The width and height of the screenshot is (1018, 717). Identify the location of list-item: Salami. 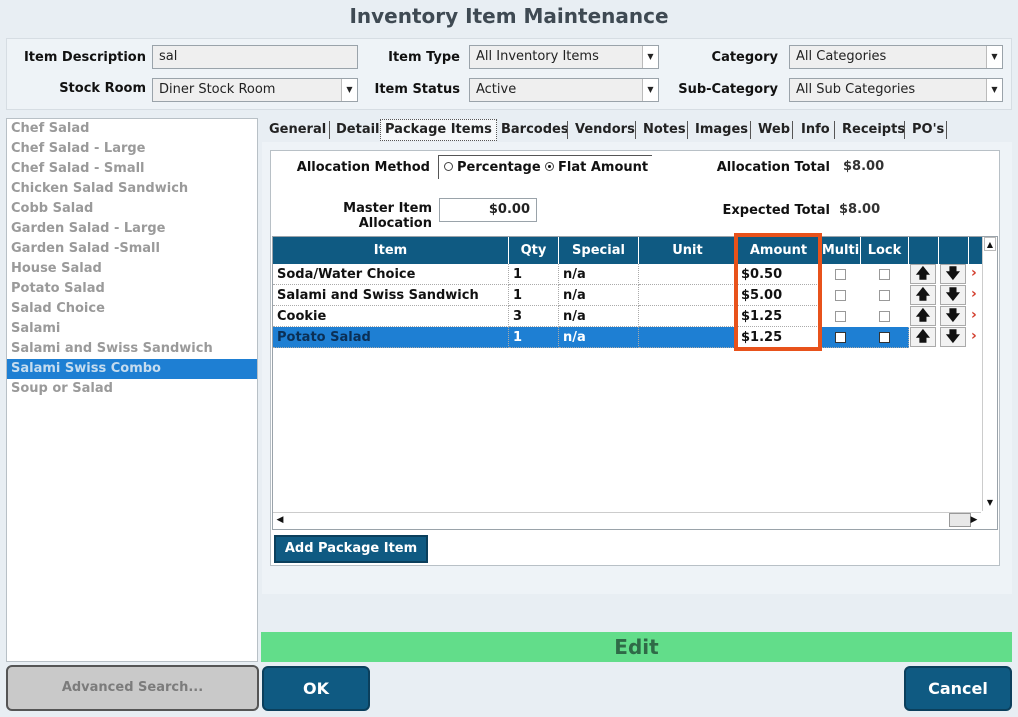
(132, 329).